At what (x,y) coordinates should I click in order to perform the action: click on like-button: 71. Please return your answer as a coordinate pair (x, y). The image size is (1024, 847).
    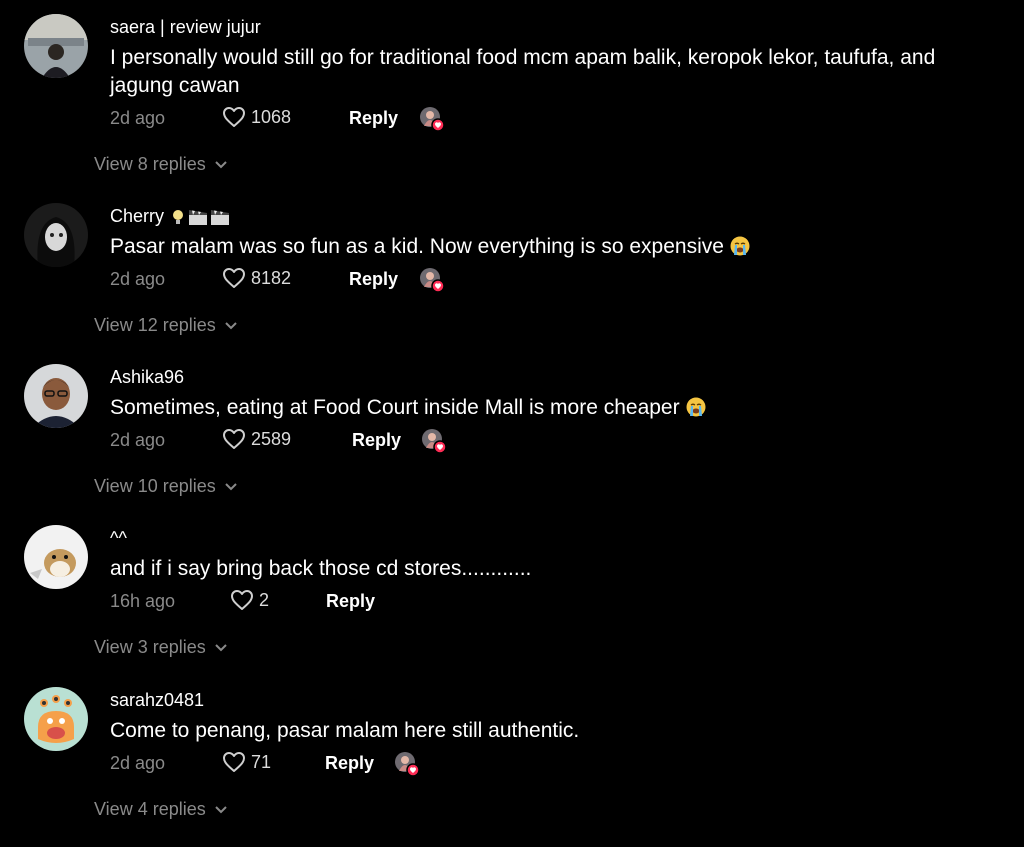
    Looking at the image, I should click on (246, 762).